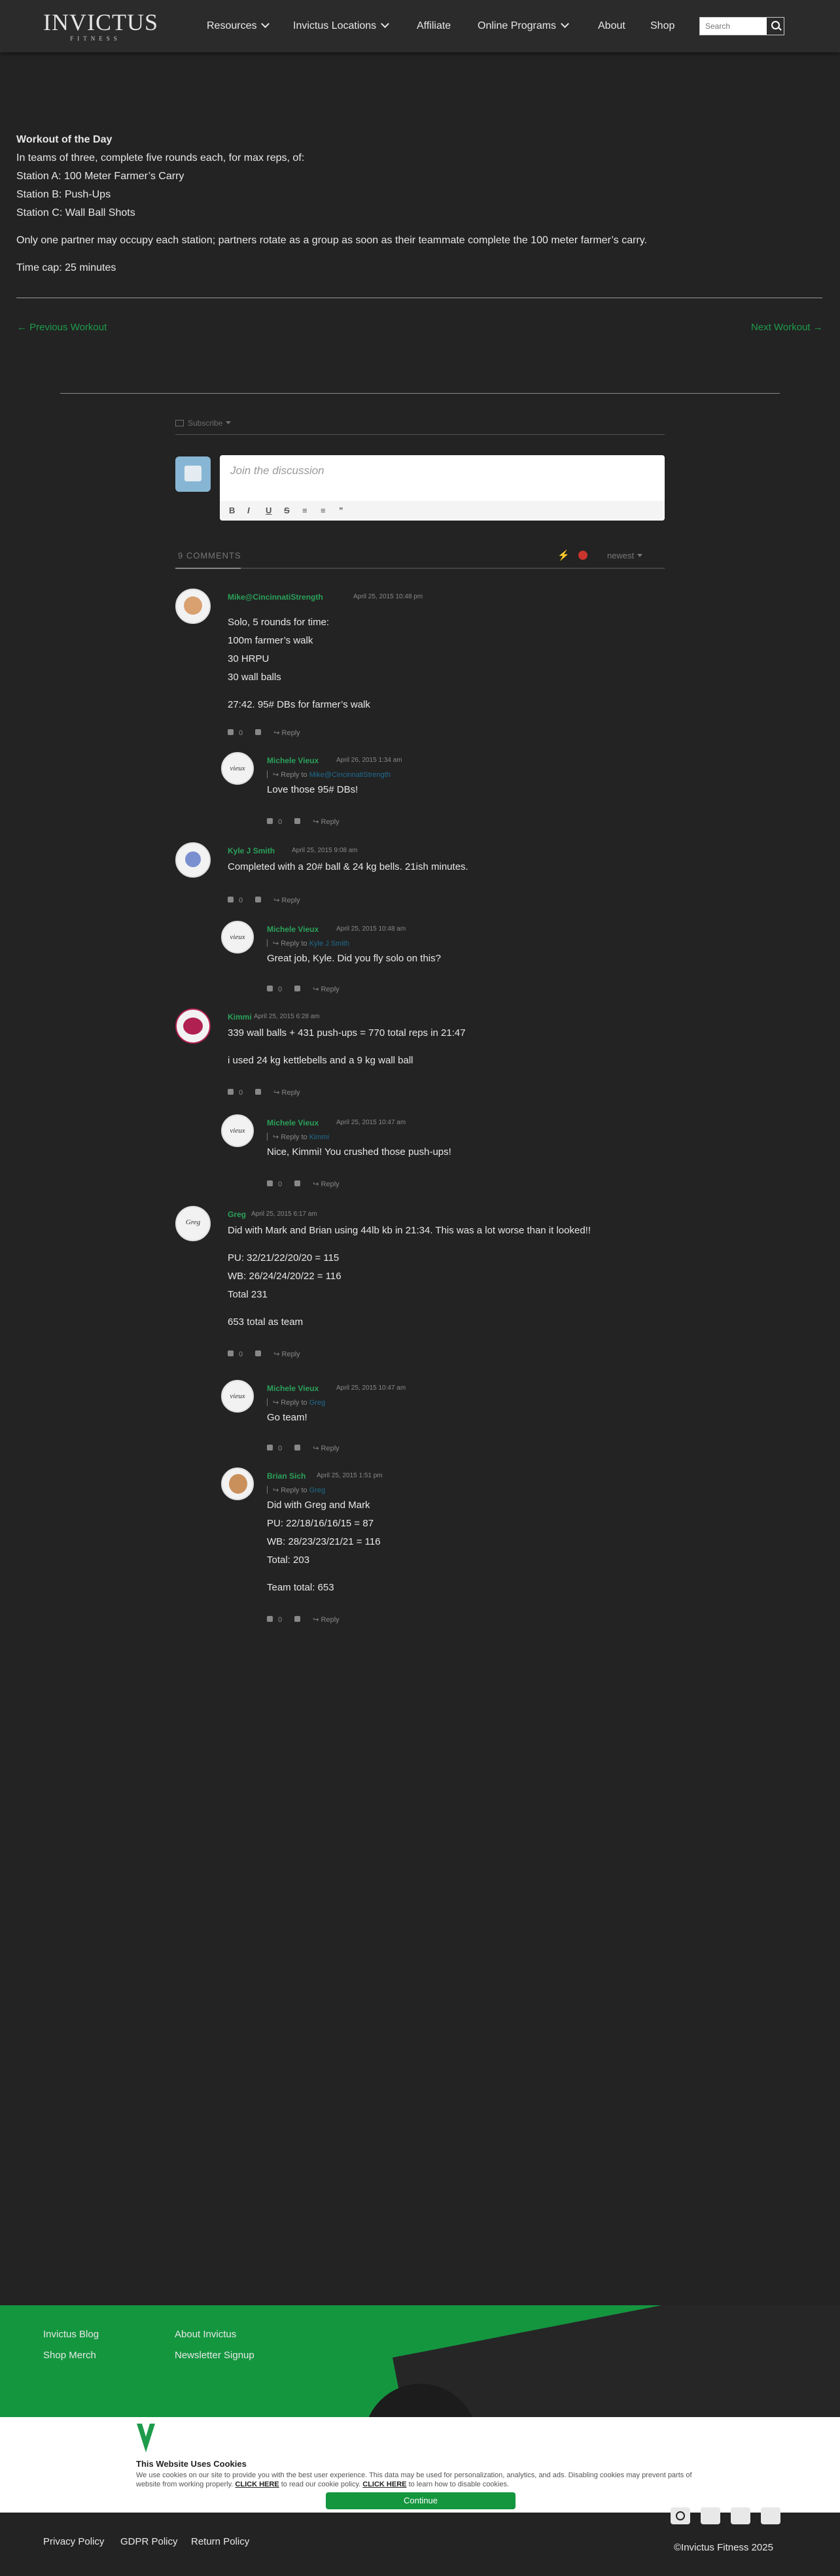  What do you see at coordinates (341, 26) in the screenshot?
I see `menu-item-invictus-locations: Invictus Locations` at bounding box center [341, 26].